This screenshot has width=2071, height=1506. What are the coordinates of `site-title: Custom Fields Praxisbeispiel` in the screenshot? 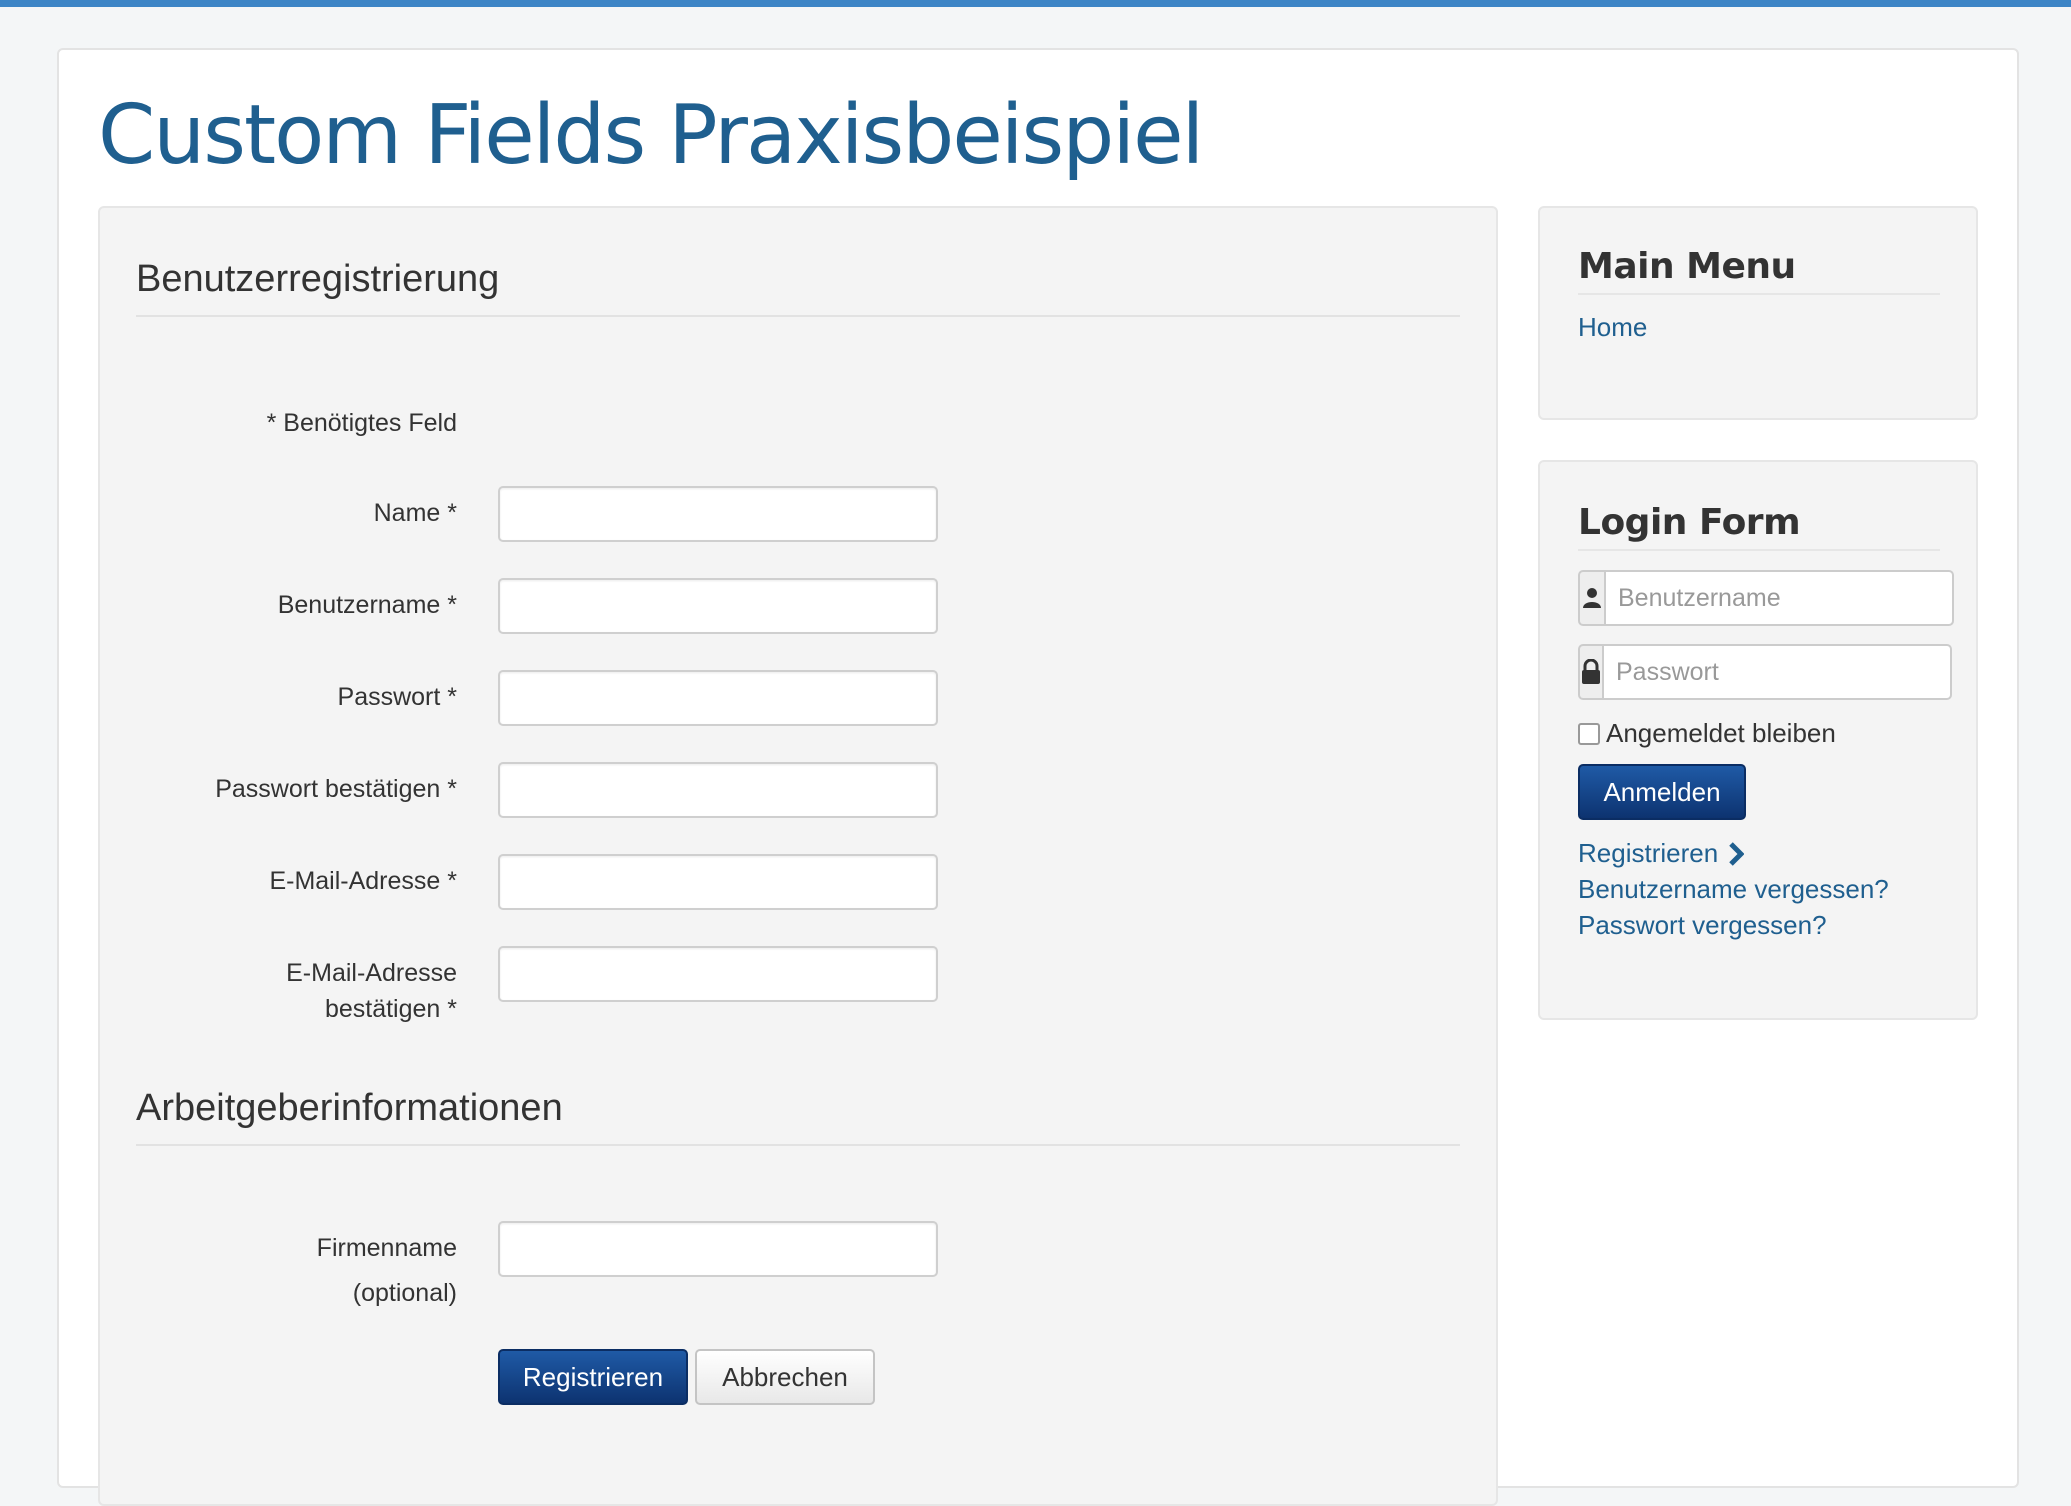 It's located at (651, 135).